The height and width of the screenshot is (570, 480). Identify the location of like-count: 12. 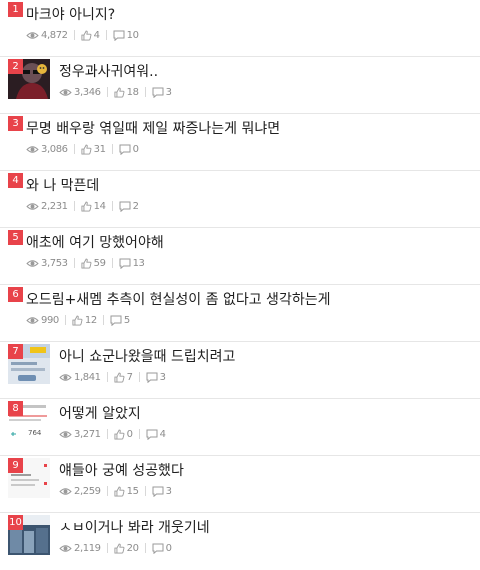
(90, 320).